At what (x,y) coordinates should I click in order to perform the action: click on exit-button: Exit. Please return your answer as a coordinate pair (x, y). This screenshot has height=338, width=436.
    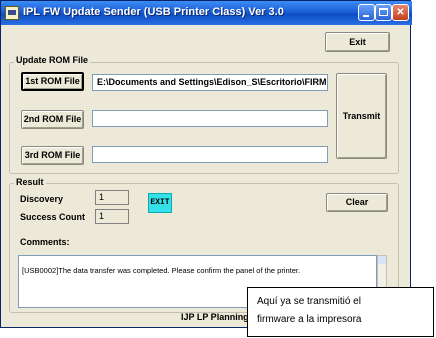
    Looking at the image, I should click on (357, 42).